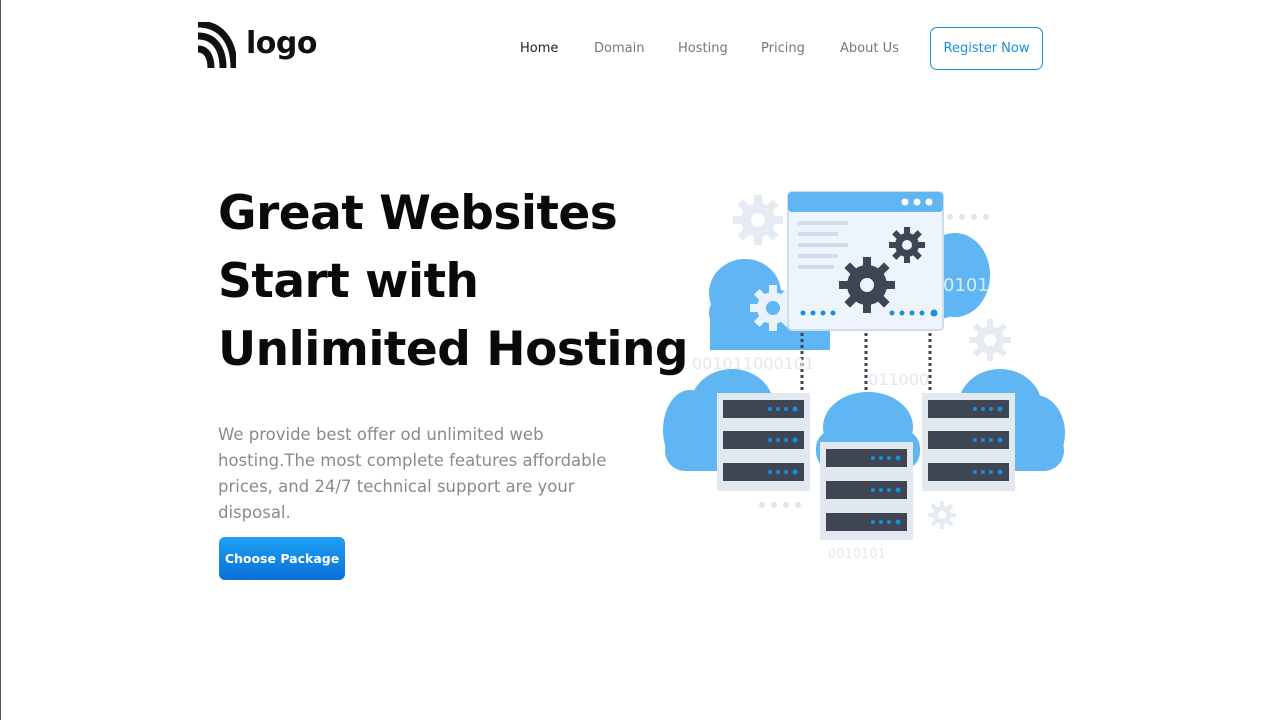  What do you see at coordinates (216, 45) in the screenshot?
I see `logo-mark-icon` at bounding box center [216, 45].